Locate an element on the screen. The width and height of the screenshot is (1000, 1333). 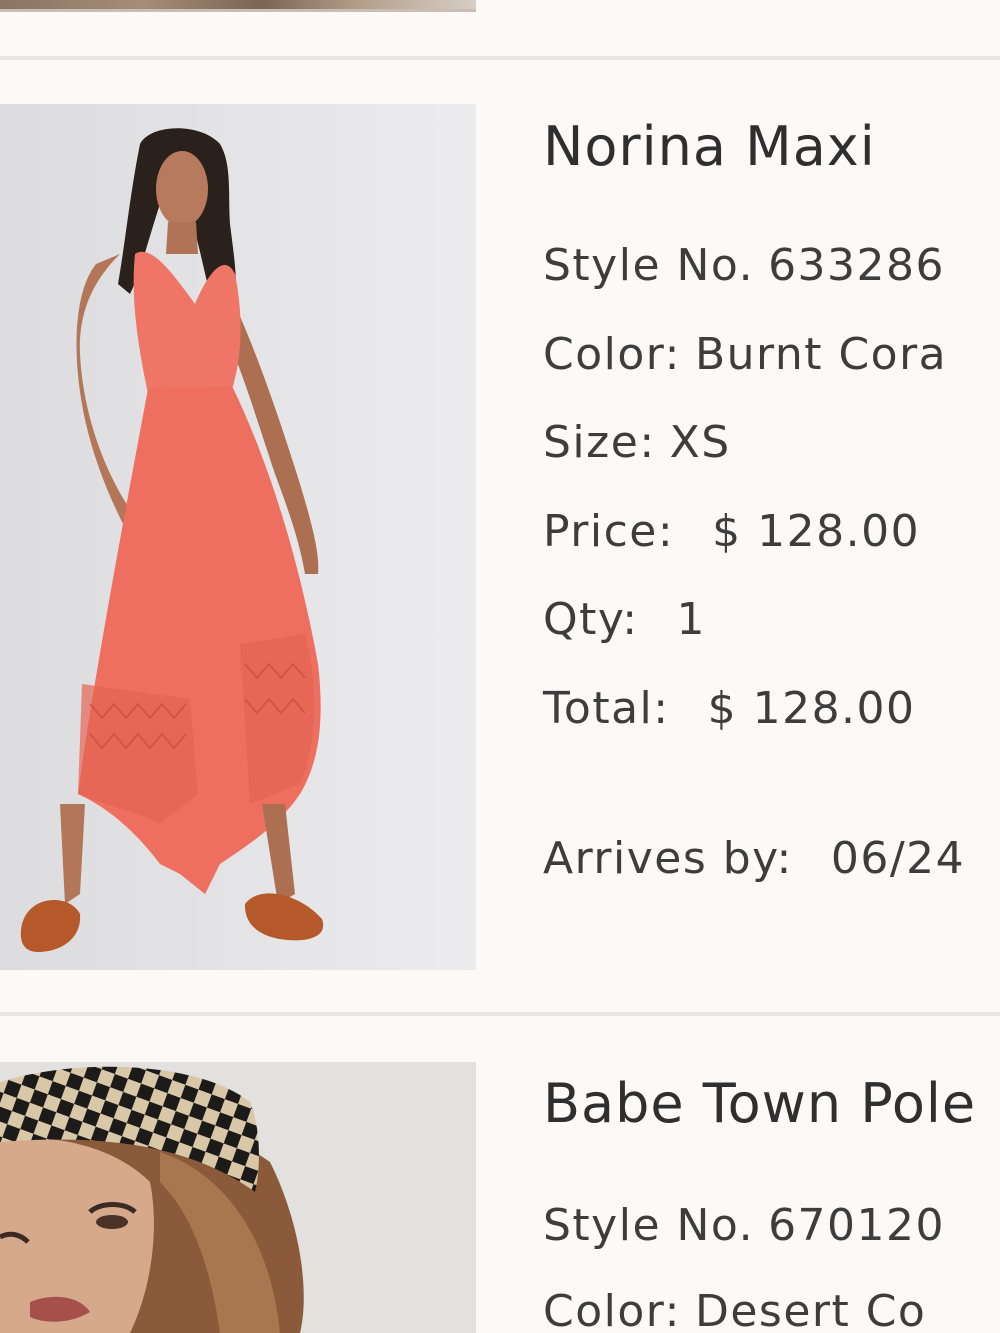
size-value: XS is located at coordinates (700, 442).